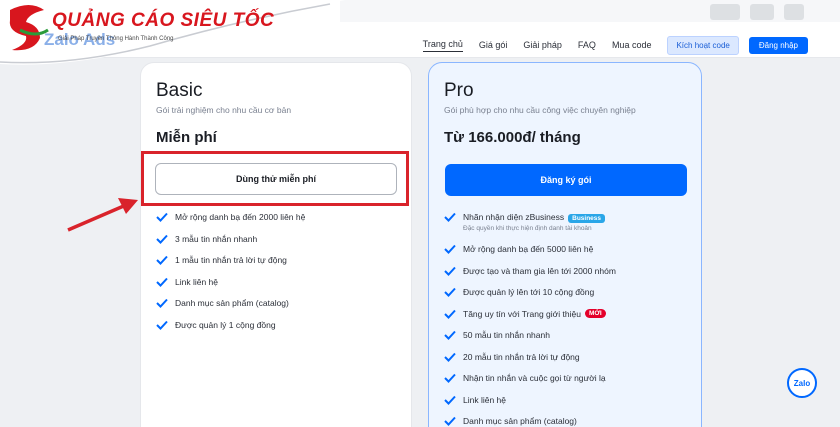 Image resolution: width=840 pixels, height=427 pixels. I want to click on feature-text: 20 mẫu tin nhắn trả lời tự động, so click(521, 356).